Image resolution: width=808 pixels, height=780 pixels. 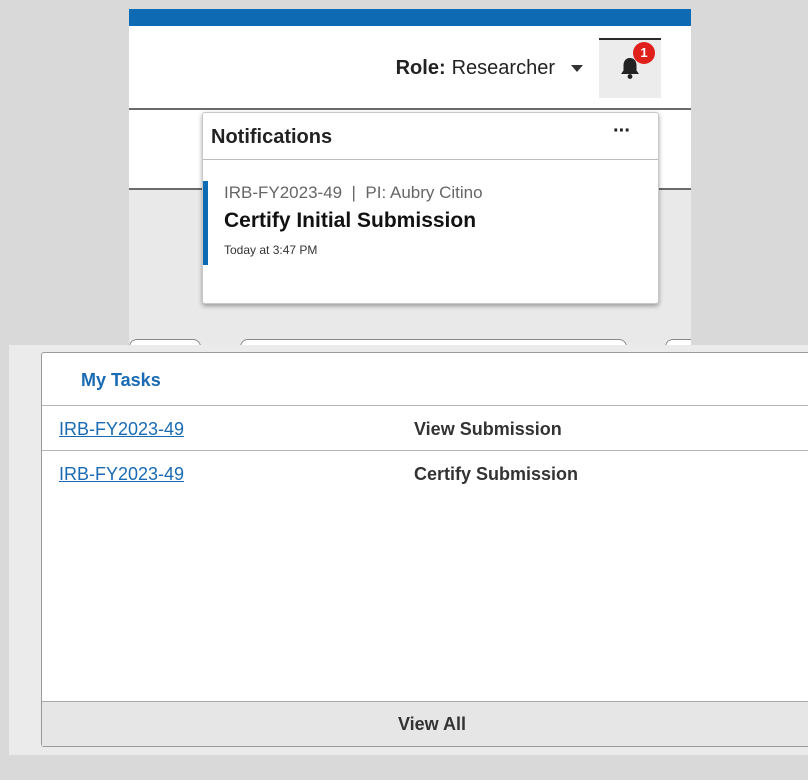 I want to click on more-horizontal-icon: ···, so click(x=622, y=131).